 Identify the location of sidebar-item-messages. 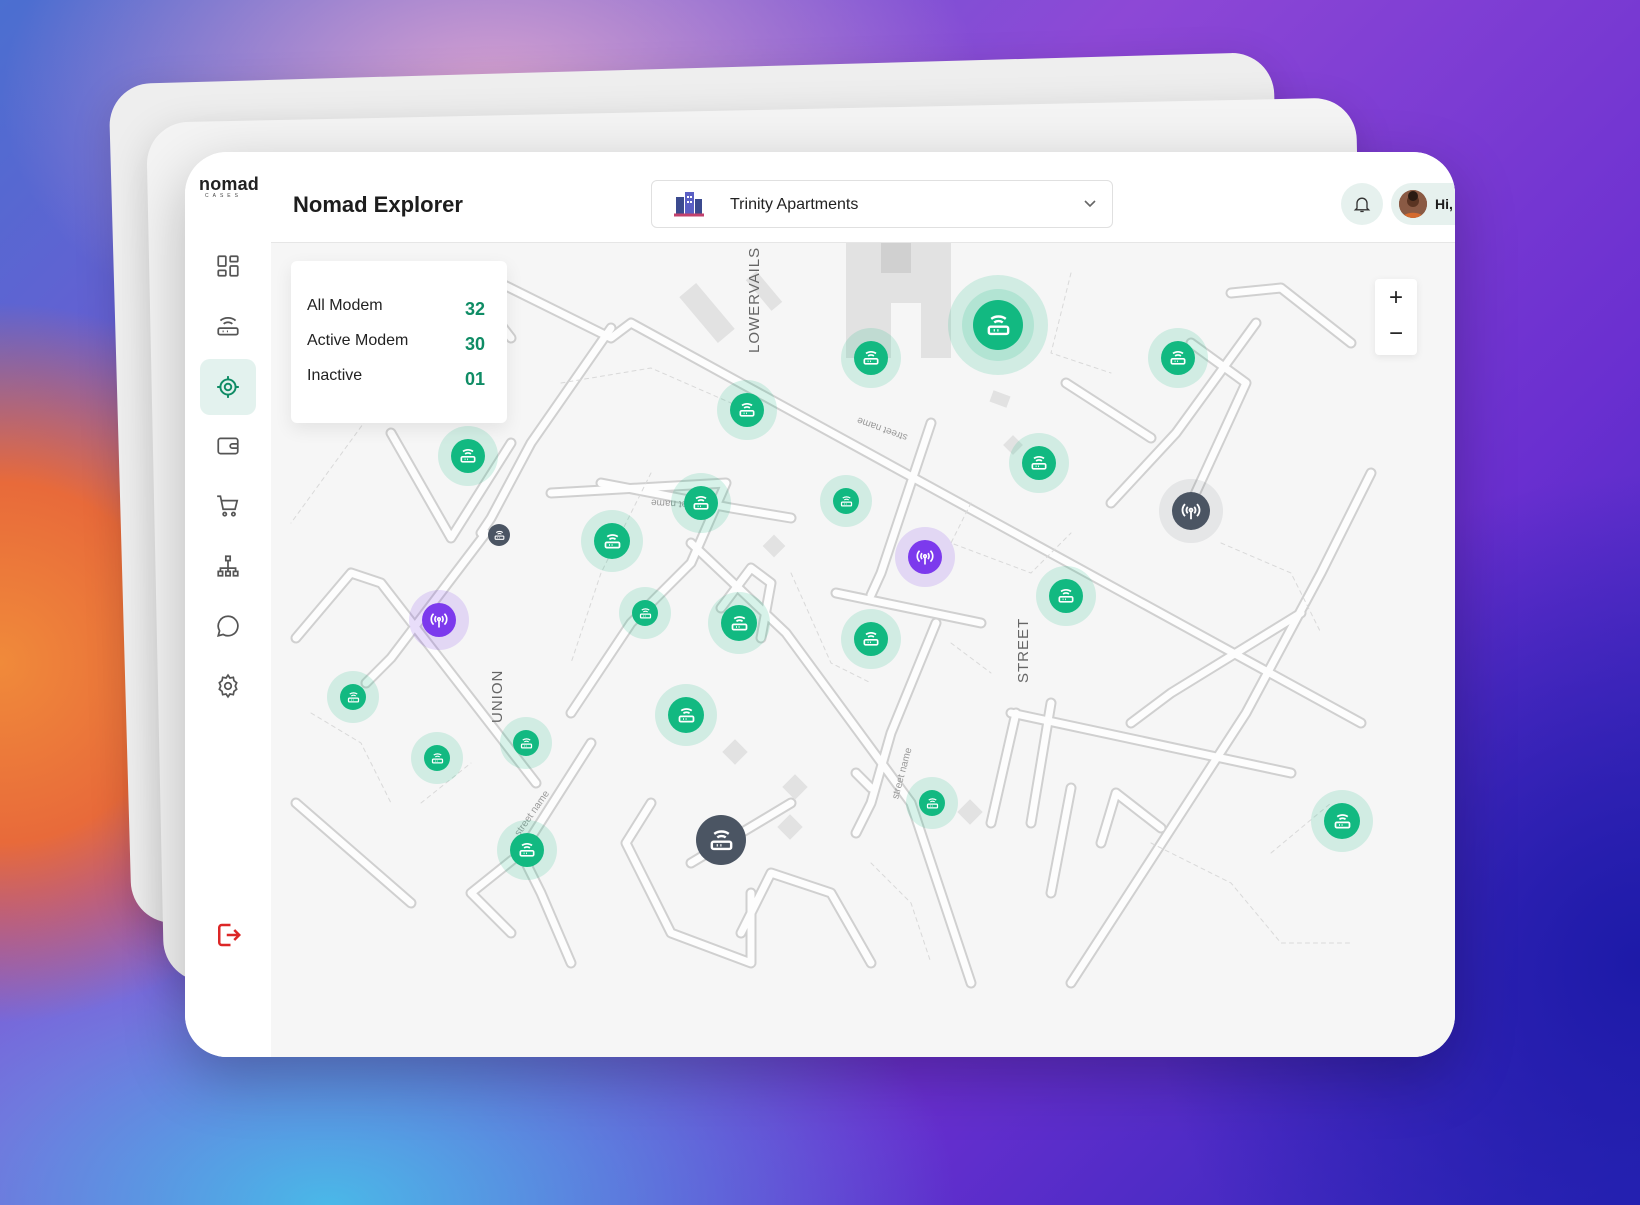
(228, 626).